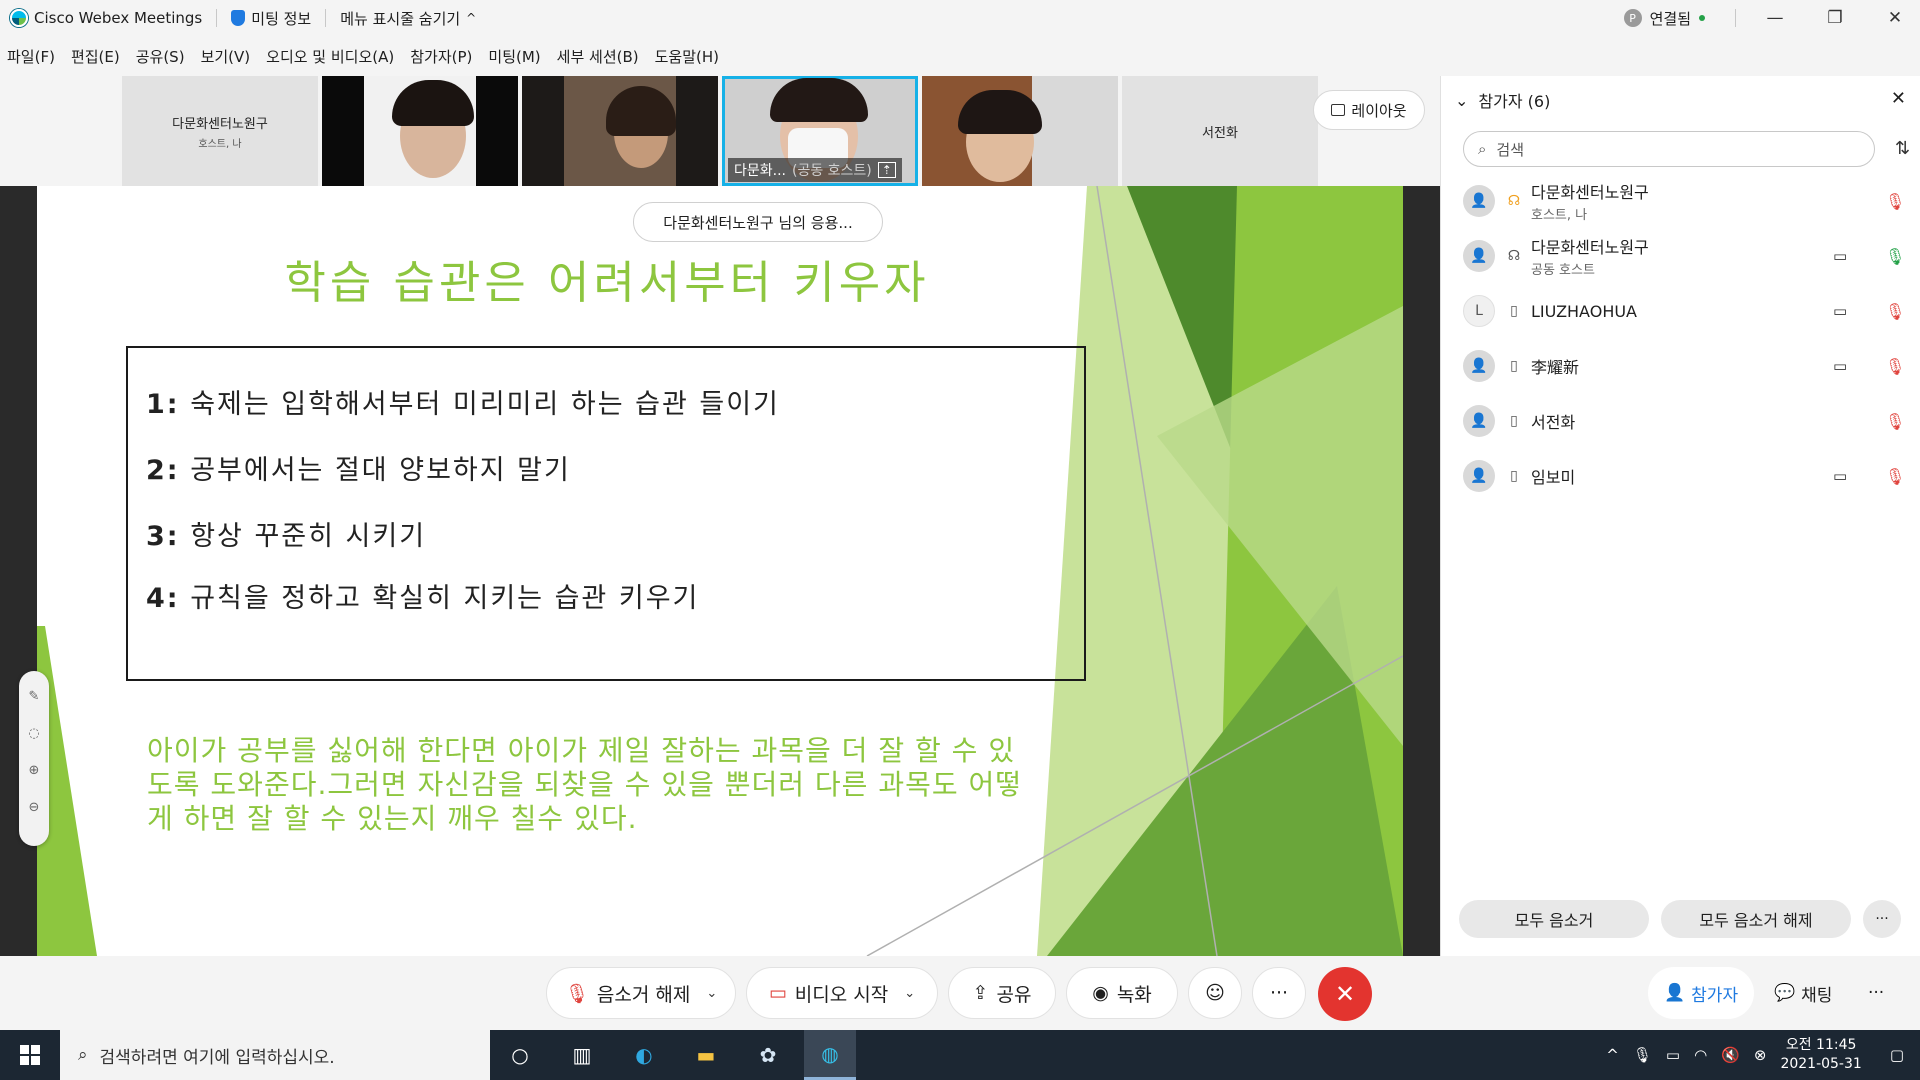 Image resolution: width=1920 pixels, height=1080 pixels. I want to click on panel-header: ⌄ 참가자 (6), so click(1680, 100).